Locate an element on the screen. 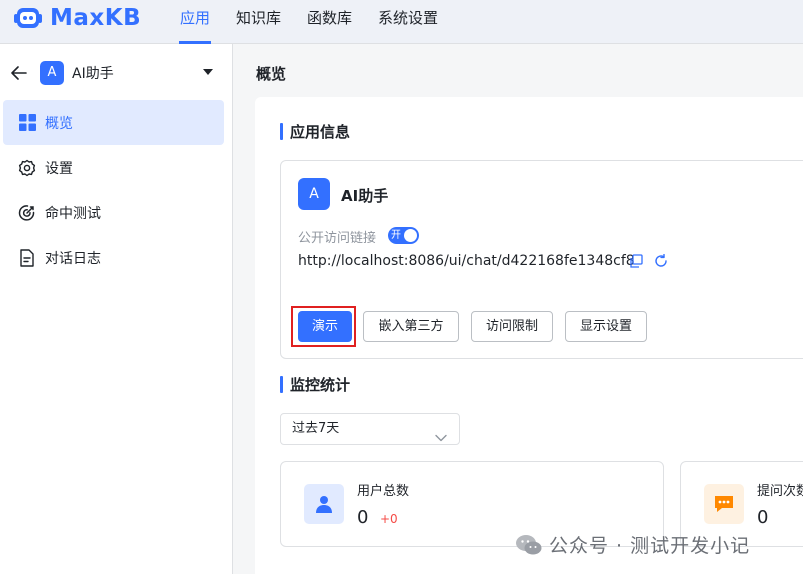 The width and height of the screenshot is (803, 574). sidebar-item-overview: 概览 is located at coordinates (113, 122).